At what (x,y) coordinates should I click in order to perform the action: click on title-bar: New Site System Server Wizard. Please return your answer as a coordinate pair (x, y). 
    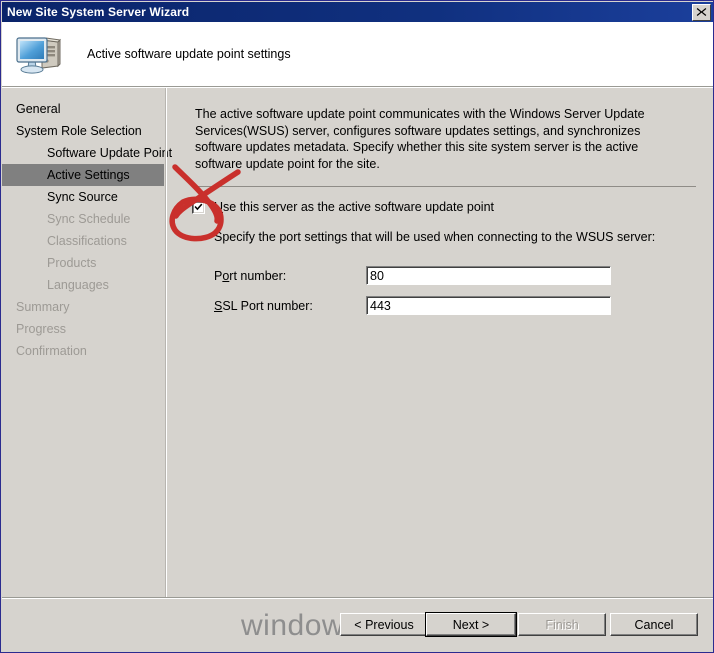
    Looking at the image, I should click on (357, 12).